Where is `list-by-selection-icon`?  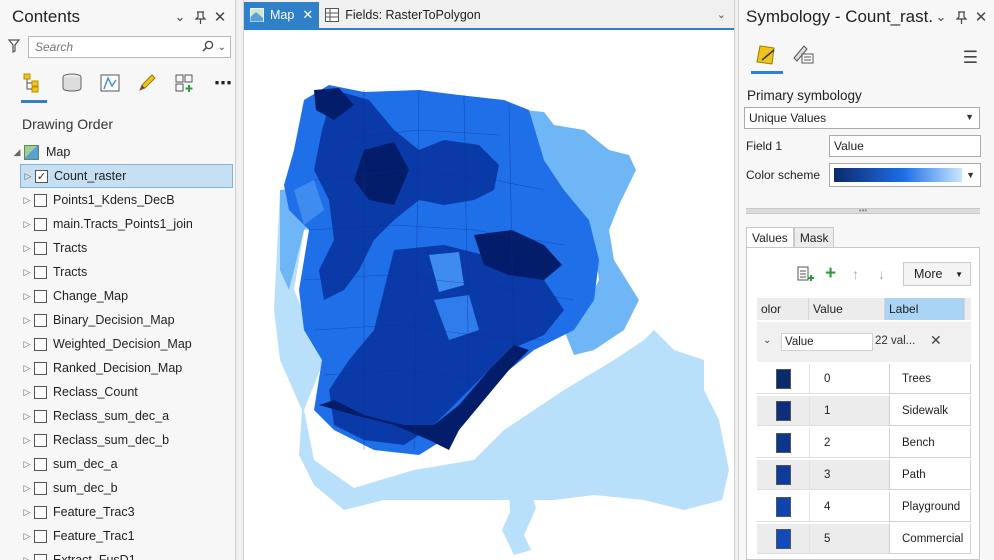
list-by-selection-icon is located at coordinates (110, 83).